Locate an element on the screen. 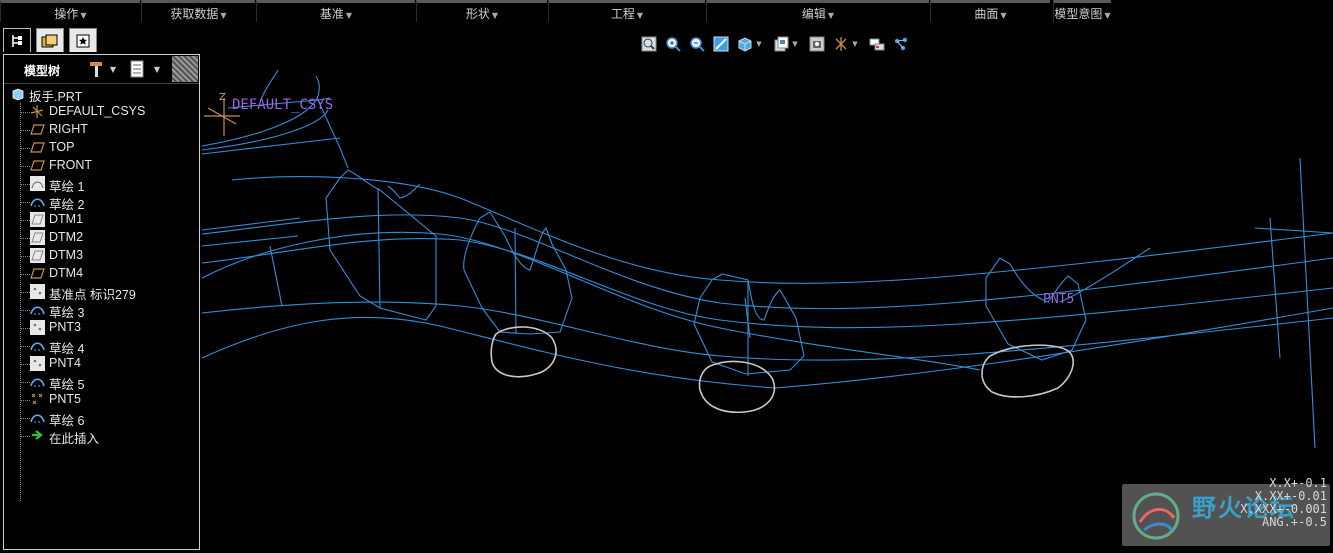 This screenshot has height=553, width=1333. tree-item-sketch-5: 草绘 5 is located at coordinates (100, 382).